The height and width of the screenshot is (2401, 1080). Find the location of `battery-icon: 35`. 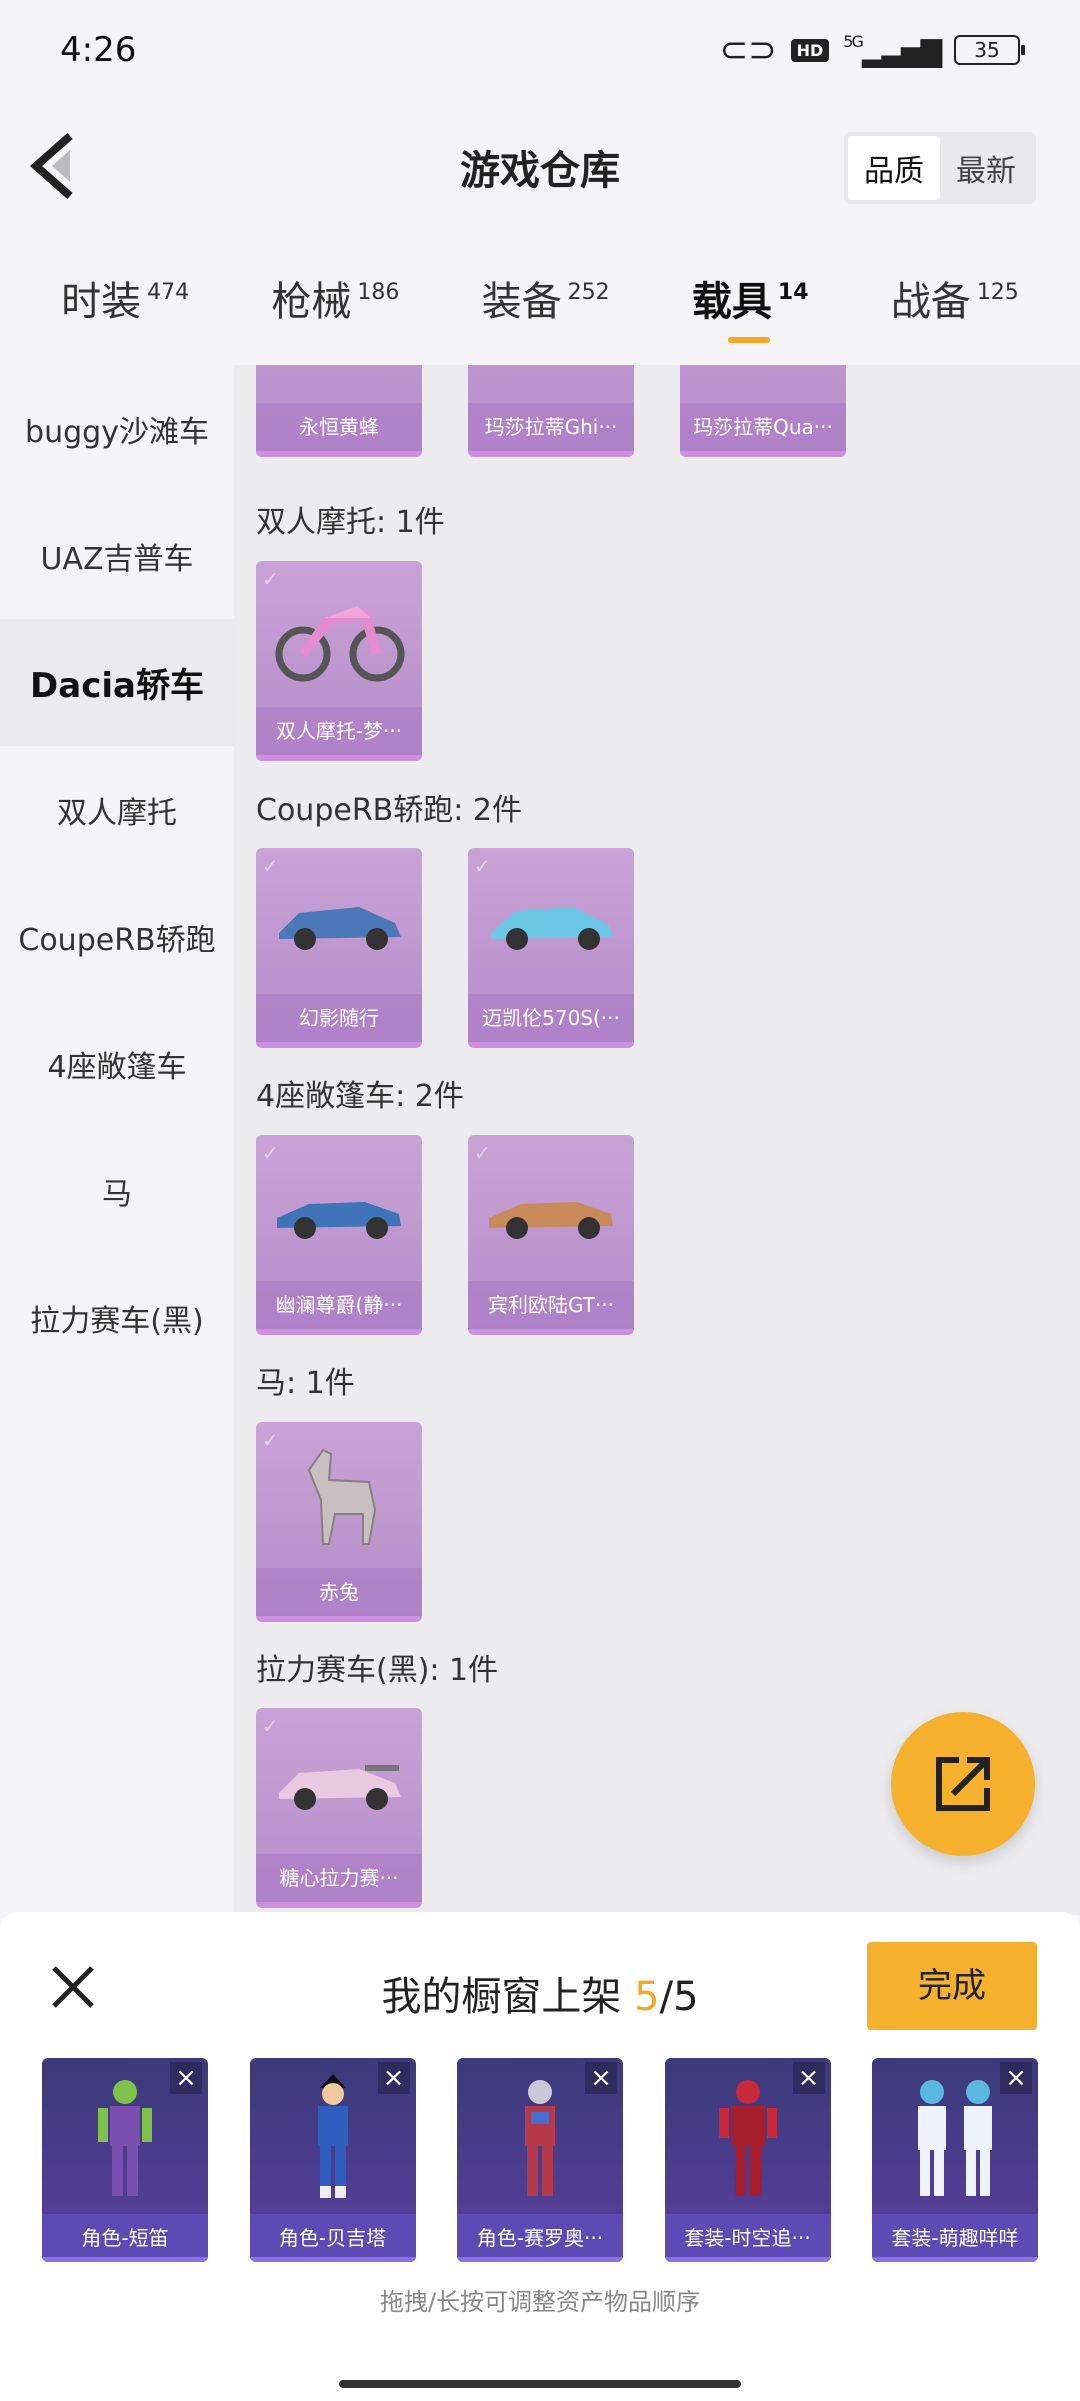

battery-icon: 35 is located at coordinates (989, 50).